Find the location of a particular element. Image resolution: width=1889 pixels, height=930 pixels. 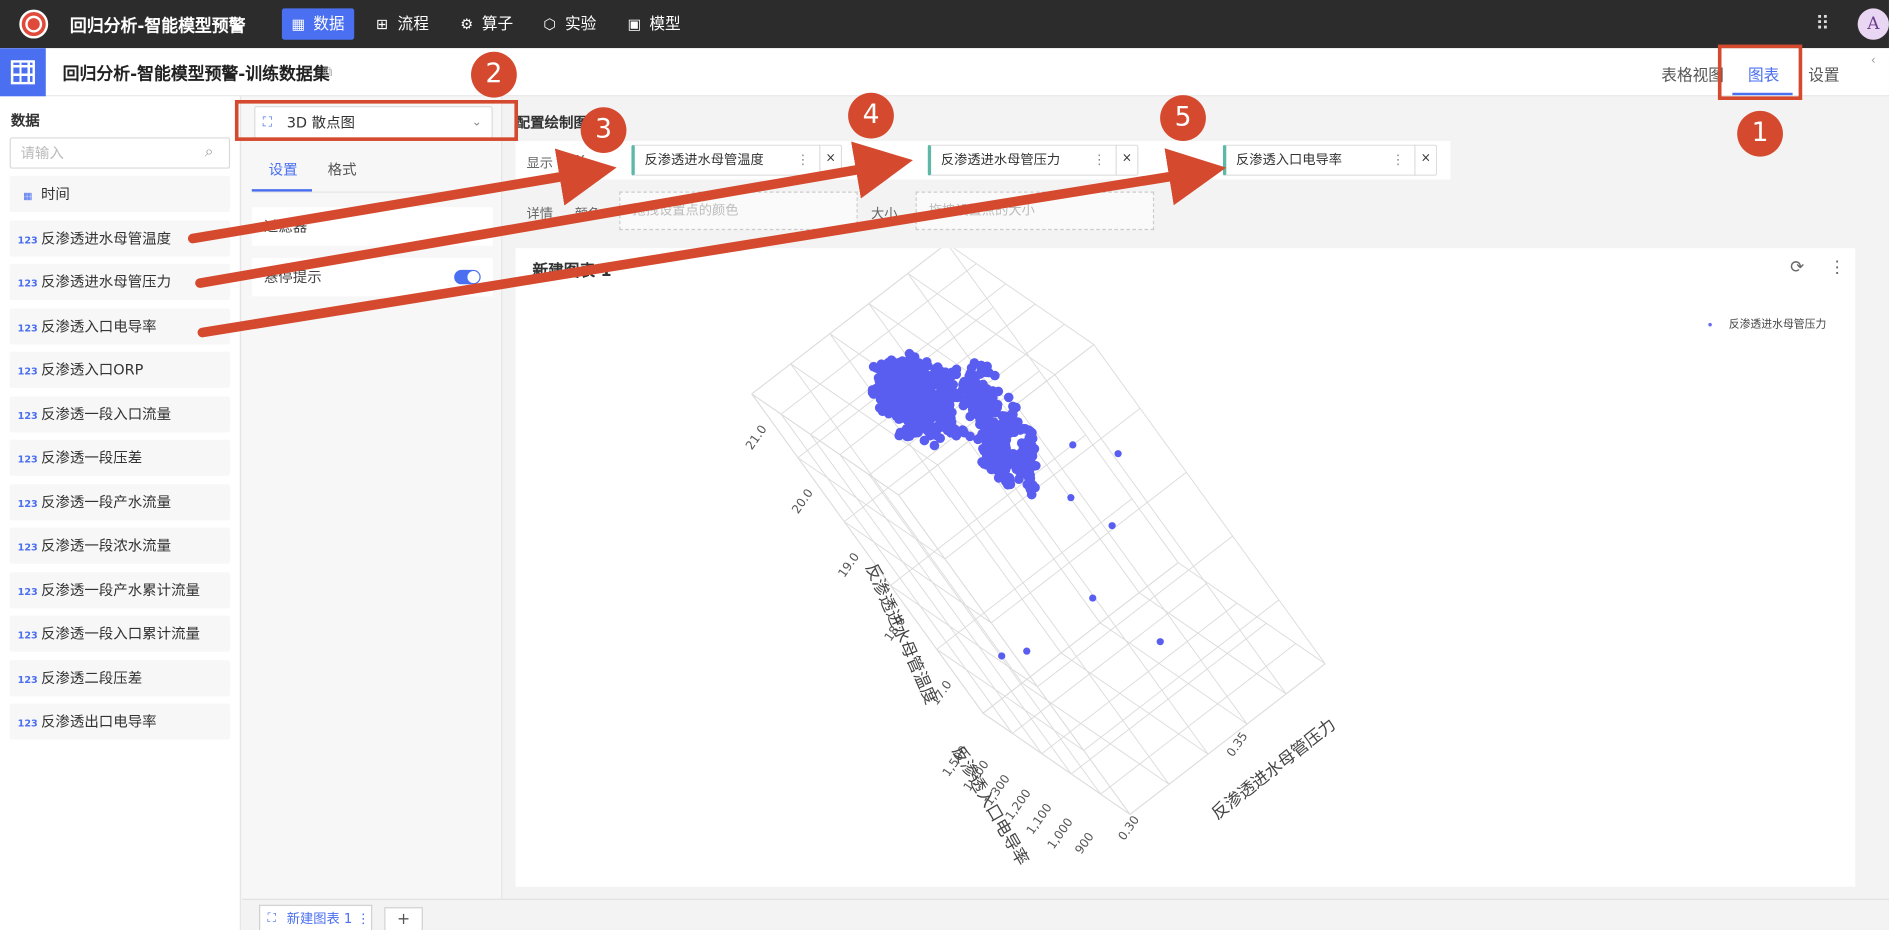

copy-icon: ⧉ is located at coordinates (327, 72).